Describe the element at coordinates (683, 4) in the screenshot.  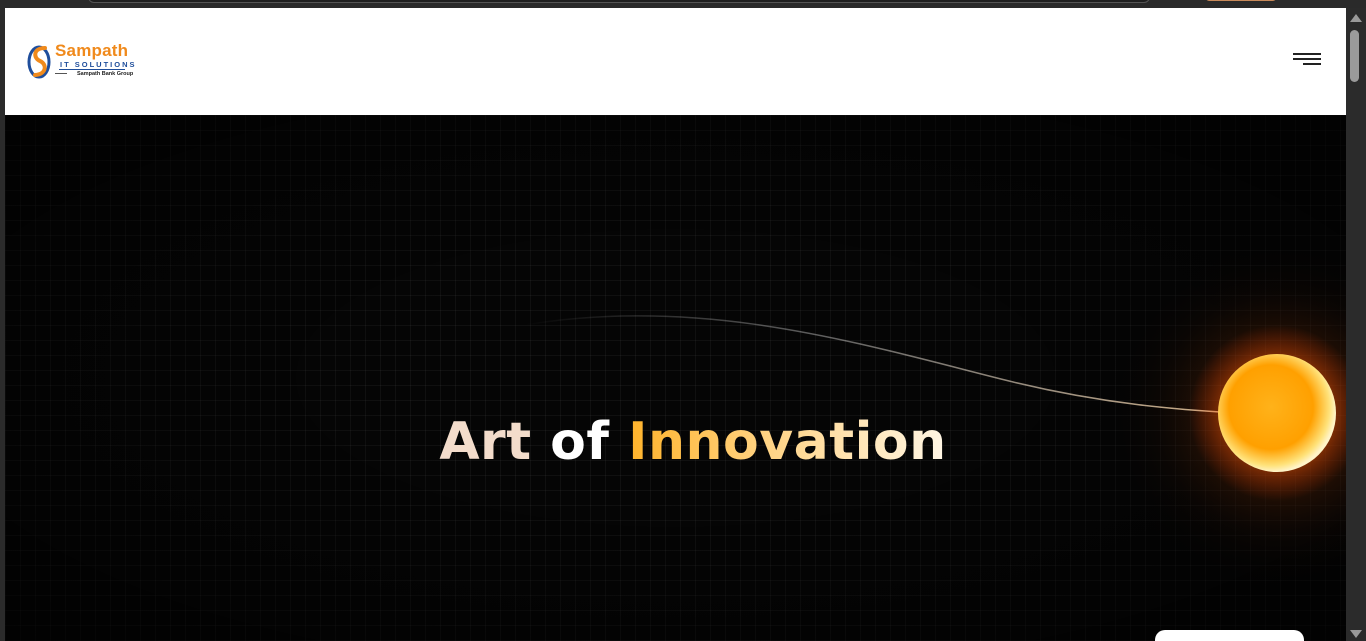
I see `browser-top-strip` at that location.